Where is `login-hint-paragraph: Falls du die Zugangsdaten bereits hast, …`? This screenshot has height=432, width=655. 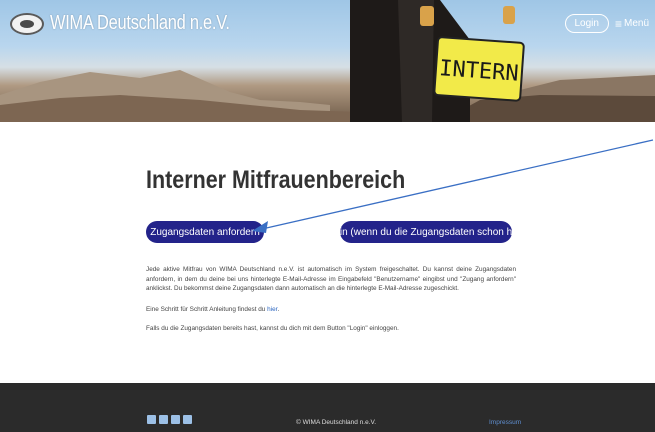 login-hint-paragraph: Falls du die Zugangsdaten bereits hast, … is located at coordinates (272, 328).